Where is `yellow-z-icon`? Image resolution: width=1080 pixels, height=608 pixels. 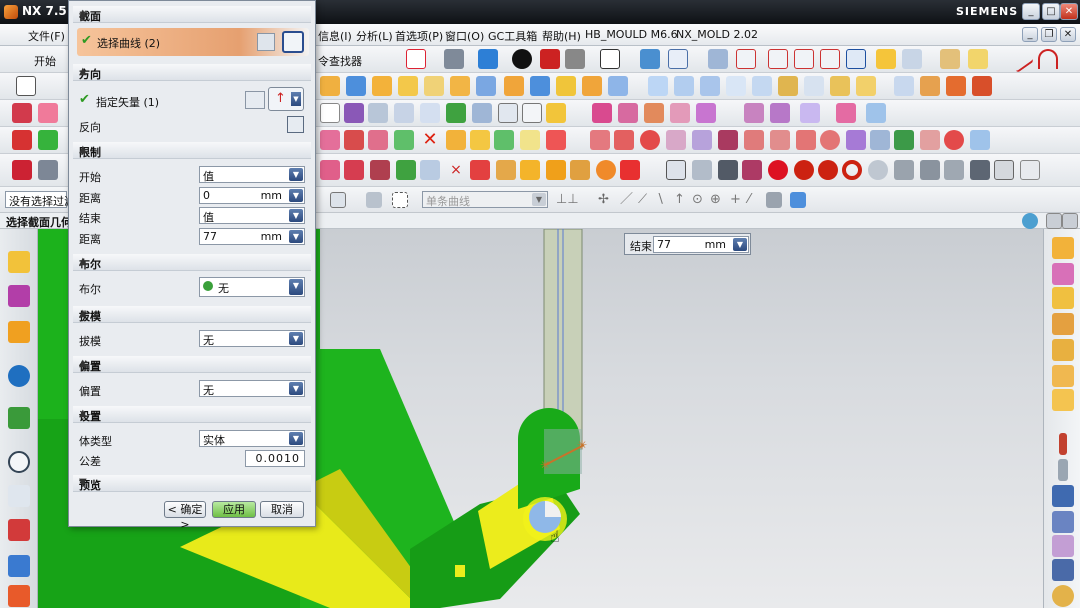
yellow-z-icon is located at coordinates (556, 170).